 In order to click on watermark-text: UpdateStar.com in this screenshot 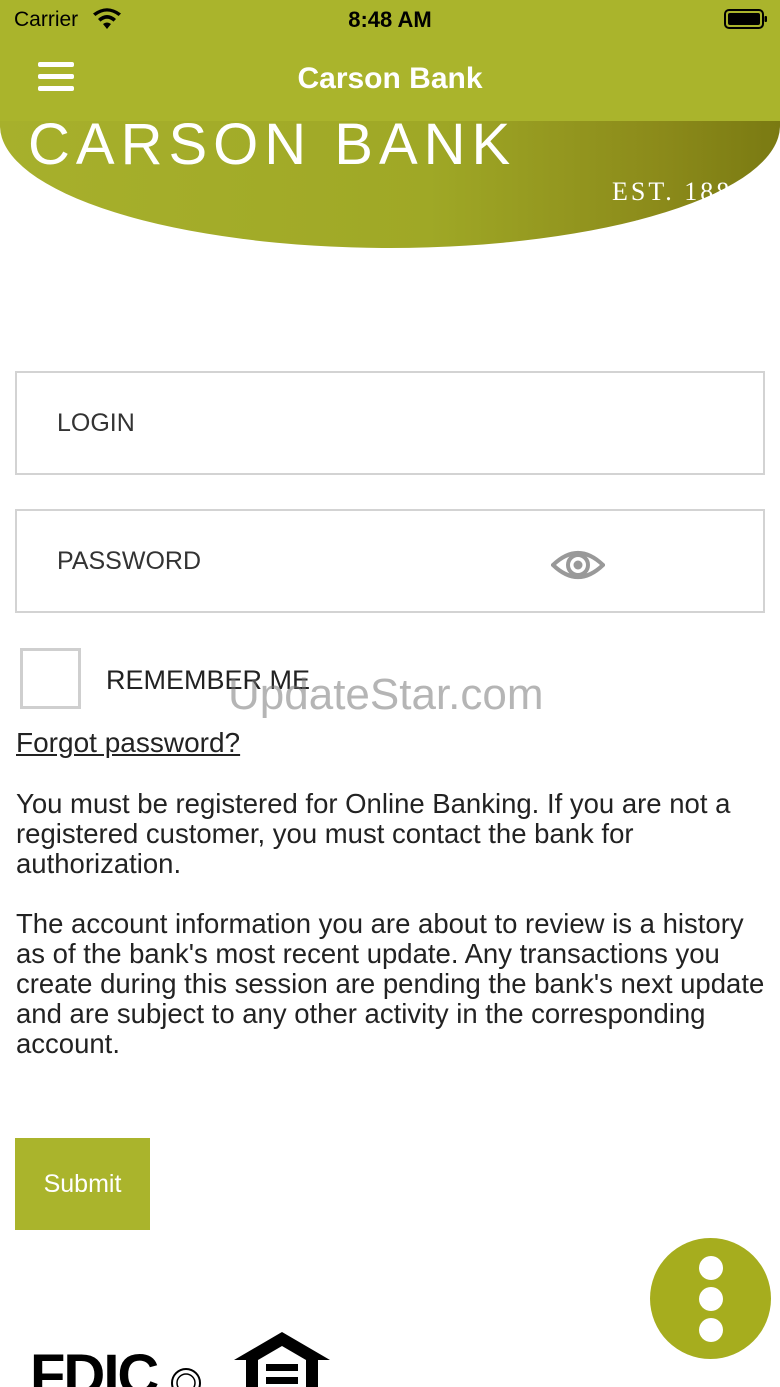, I will do `click(386, 694)`.